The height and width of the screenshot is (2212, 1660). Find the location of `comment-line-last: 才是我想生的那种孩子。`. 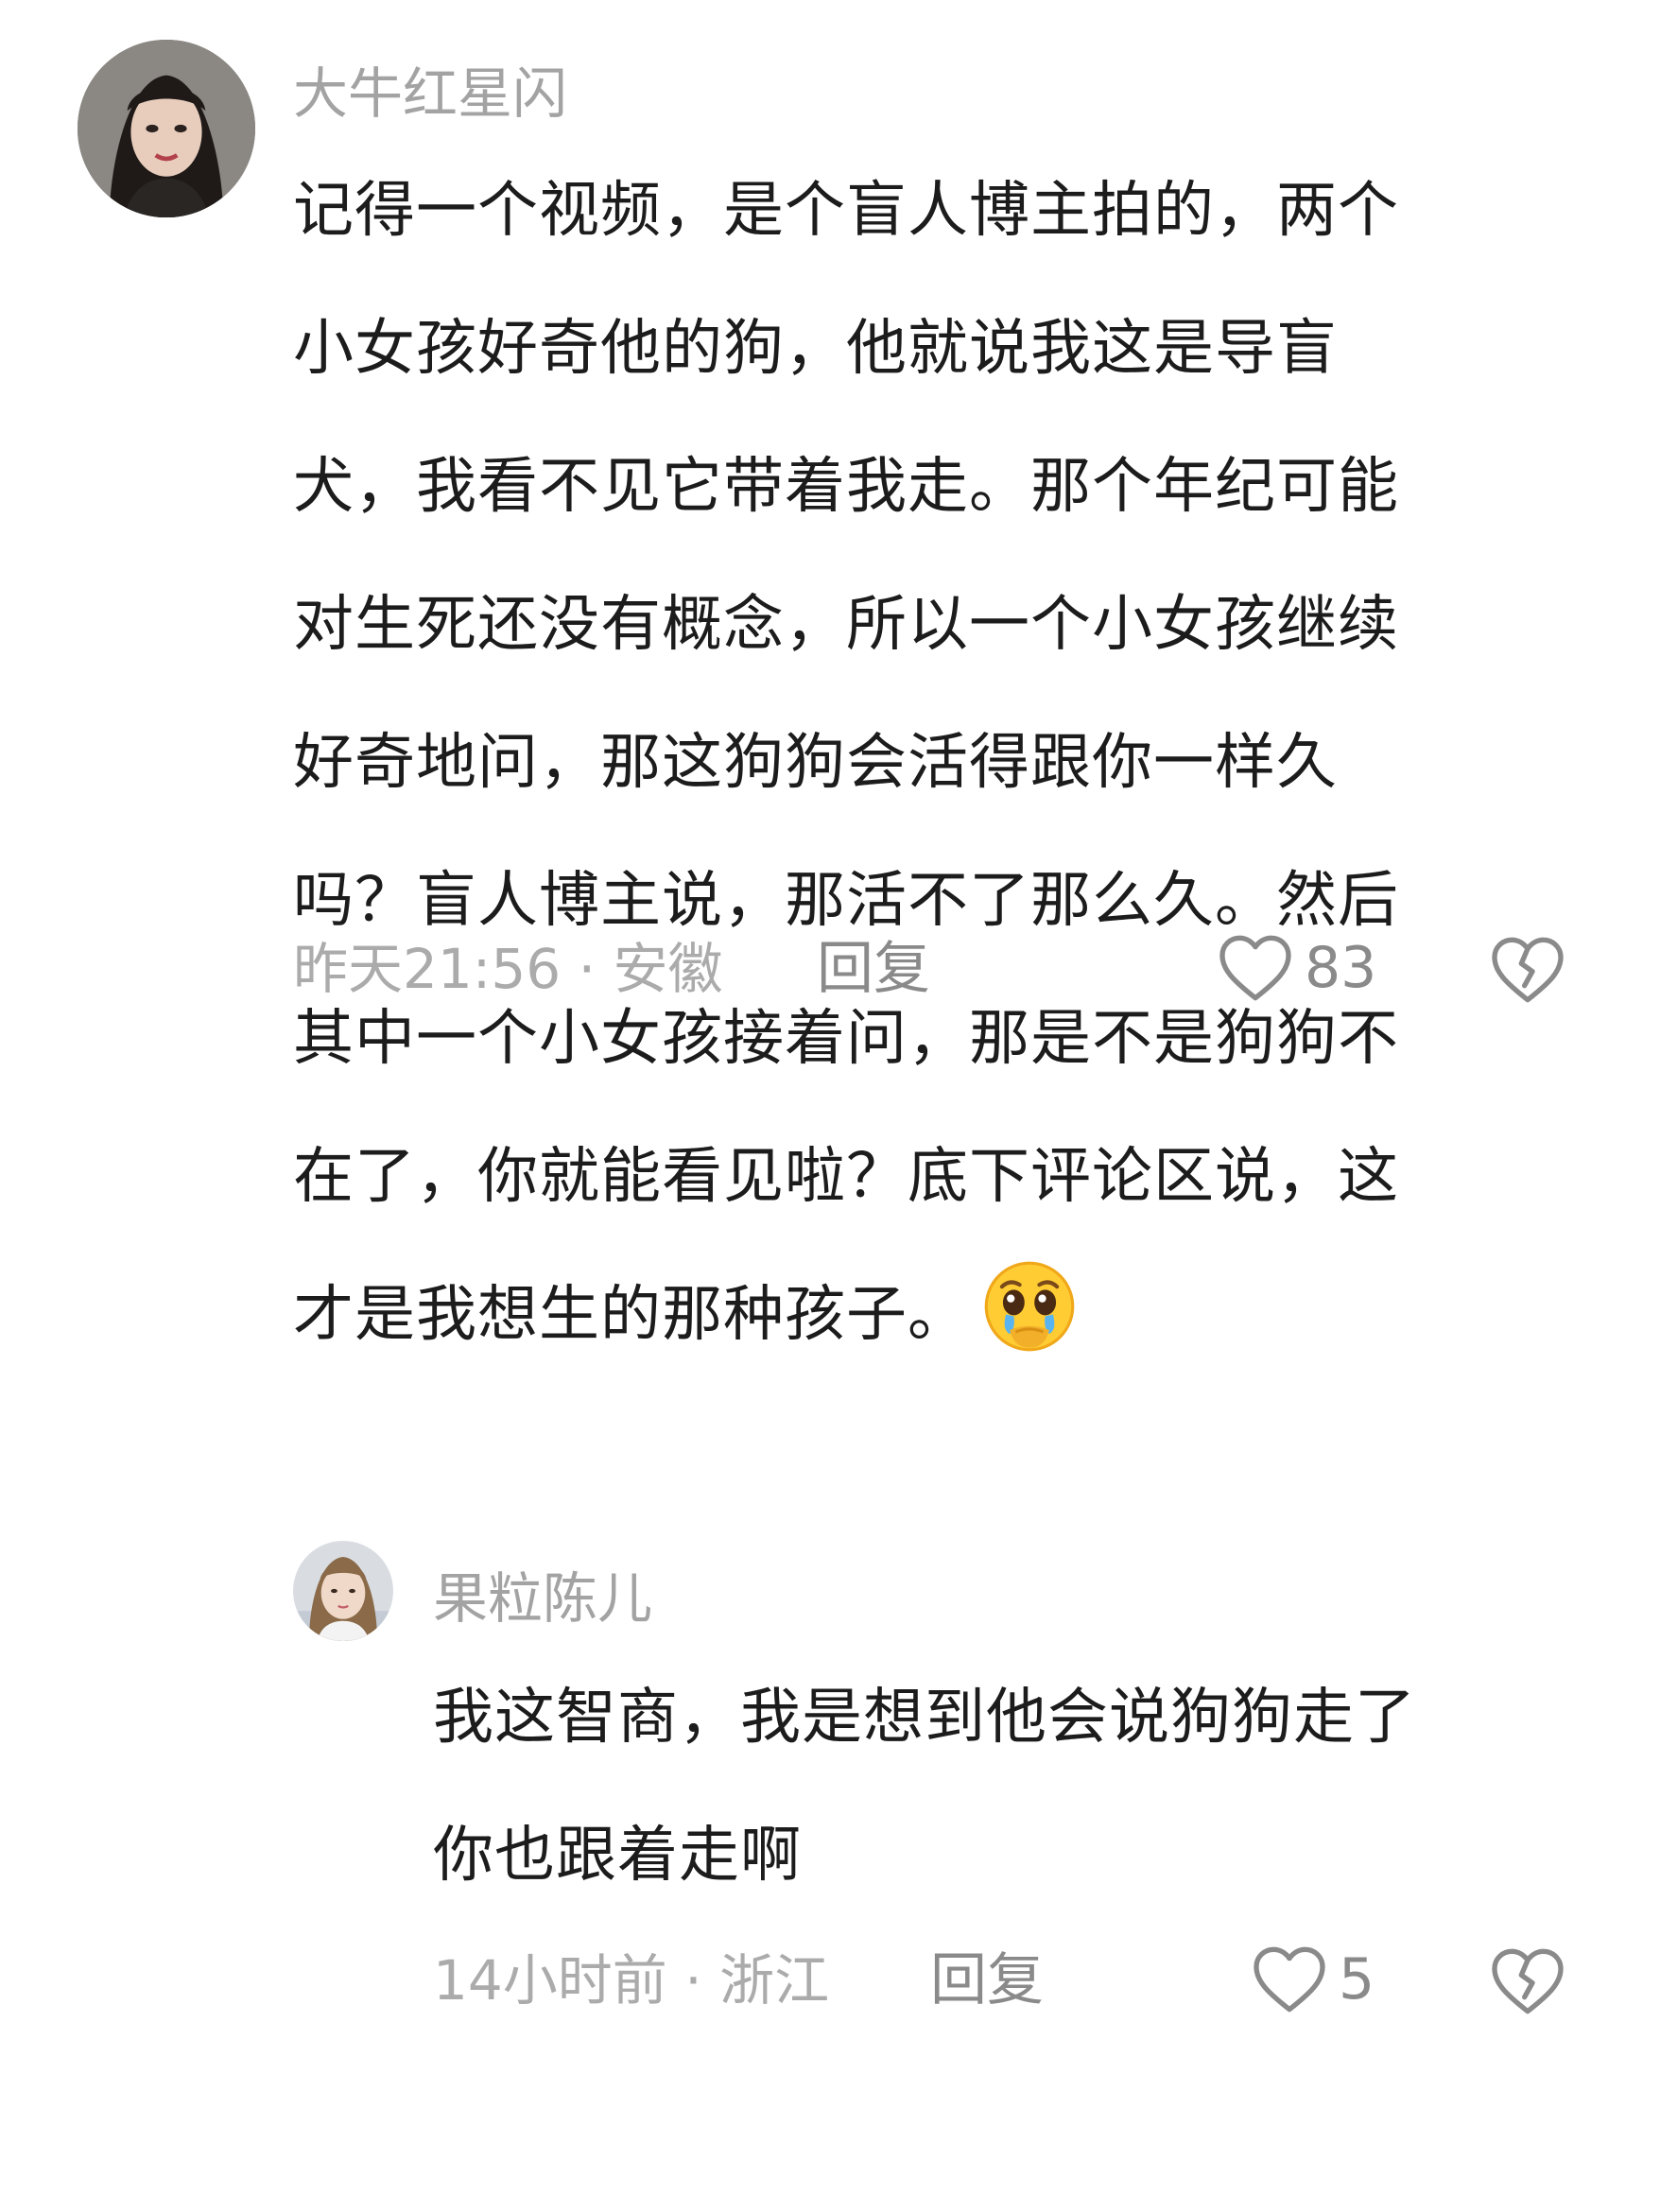

comment-line-last: 才是我想生的那种孩子。 is located at coordinates (846, 1315).